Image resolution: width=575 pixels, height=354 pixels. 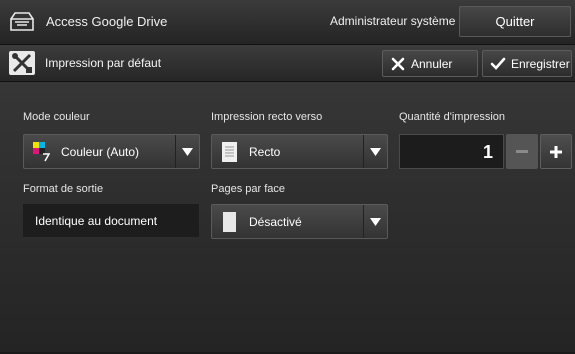 What do you see at coordinates (267, 117) in the screenshot?
I see `duplex-label: Impression recto verso` at bounding box center [267, 117].